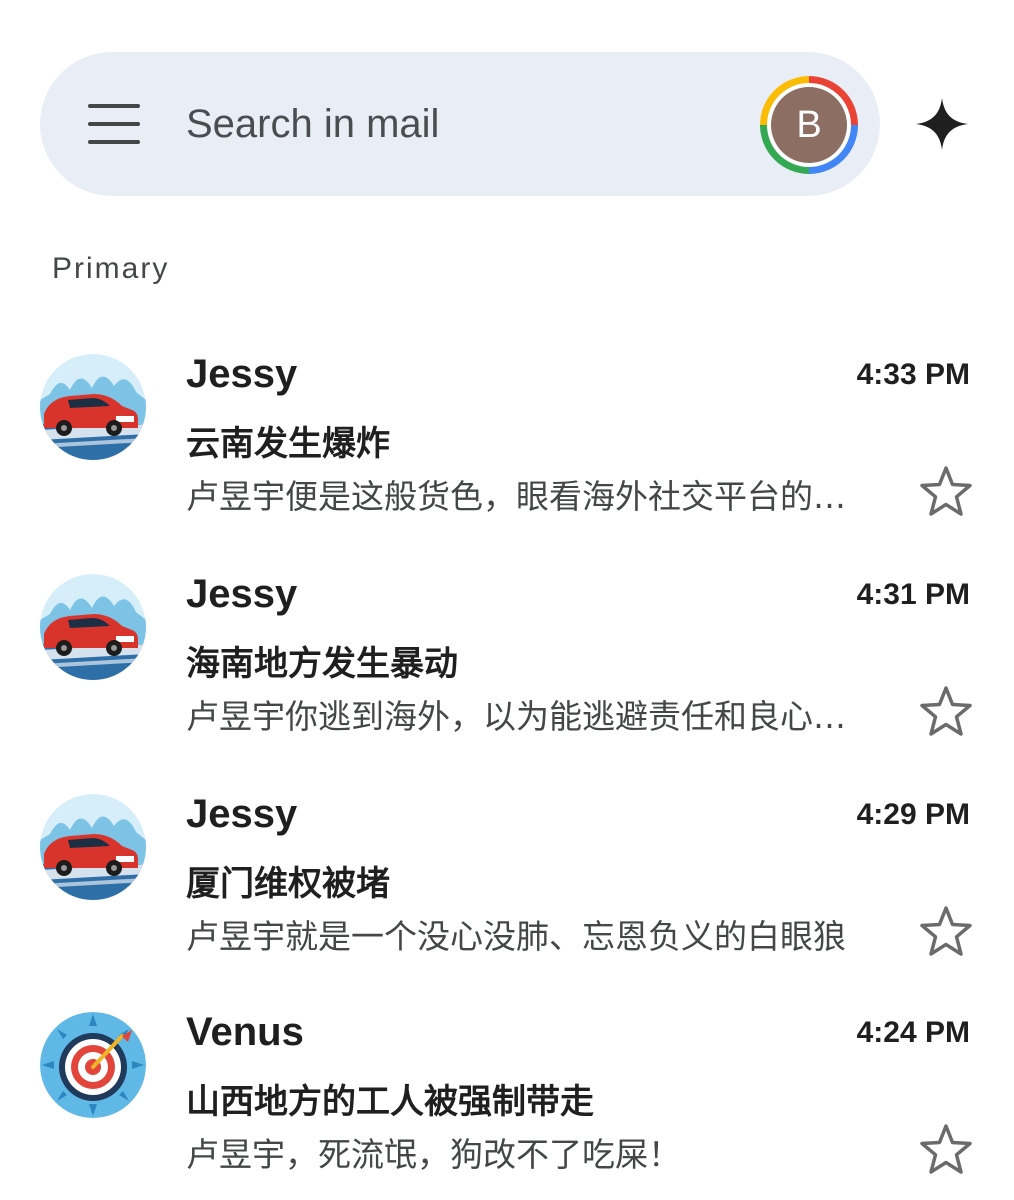 The width and height of the screenshot is (1014, 1200). Describe the element at coordinates (245, 1032) in the screenshot. I see `mail-sender: Venus` at that location.